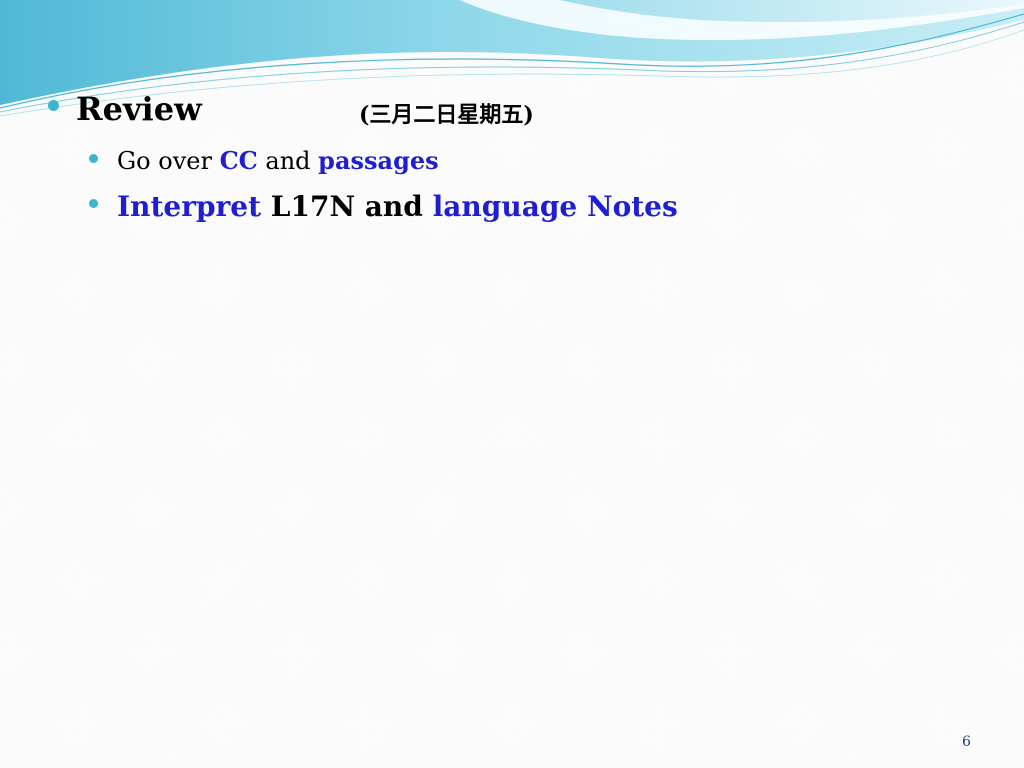 Image resolution: width=1024 pixels, height=768 pixels. I want to click on title-bullet: Review, so click(125, 109).